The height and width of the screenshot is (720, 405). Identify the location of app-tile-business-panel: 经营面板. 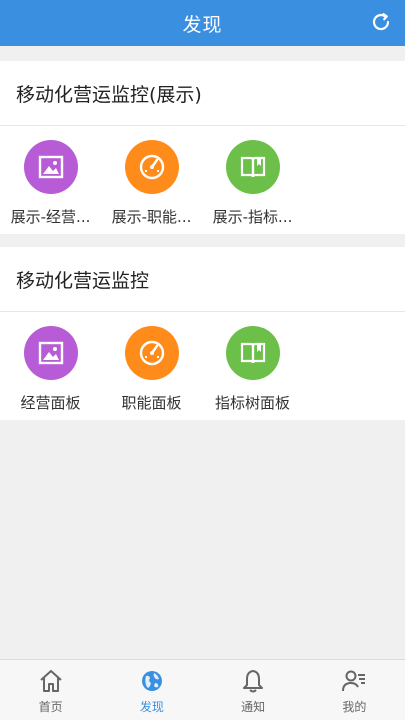
(50, 366).